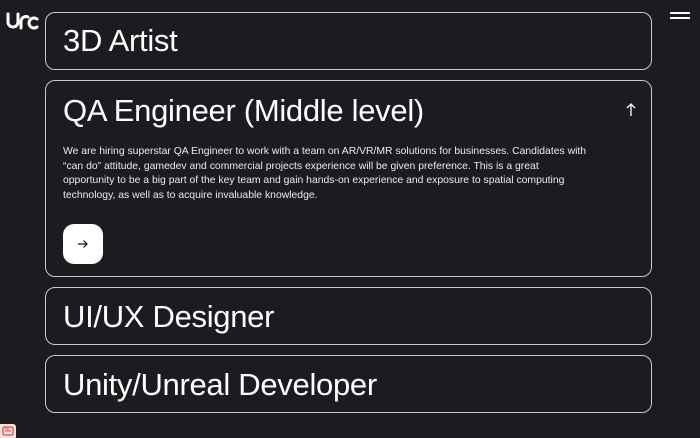 The width and height of the screenshot is (700, 438). I want to click on apply-button, so click(83, 244).